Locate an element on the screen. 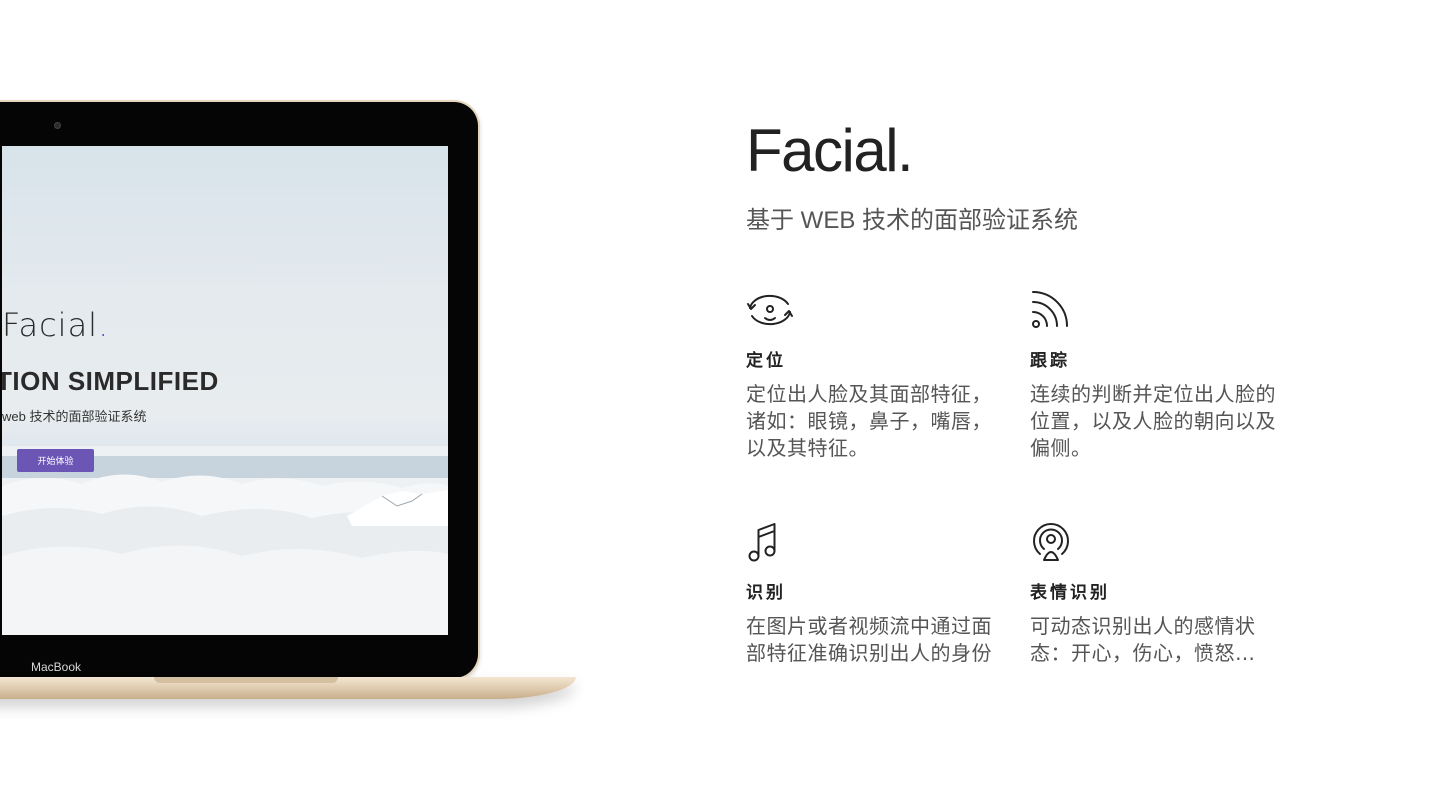 This screenshot has width=1440, height=810. music-note-icon is located at coordinates (762, 542).